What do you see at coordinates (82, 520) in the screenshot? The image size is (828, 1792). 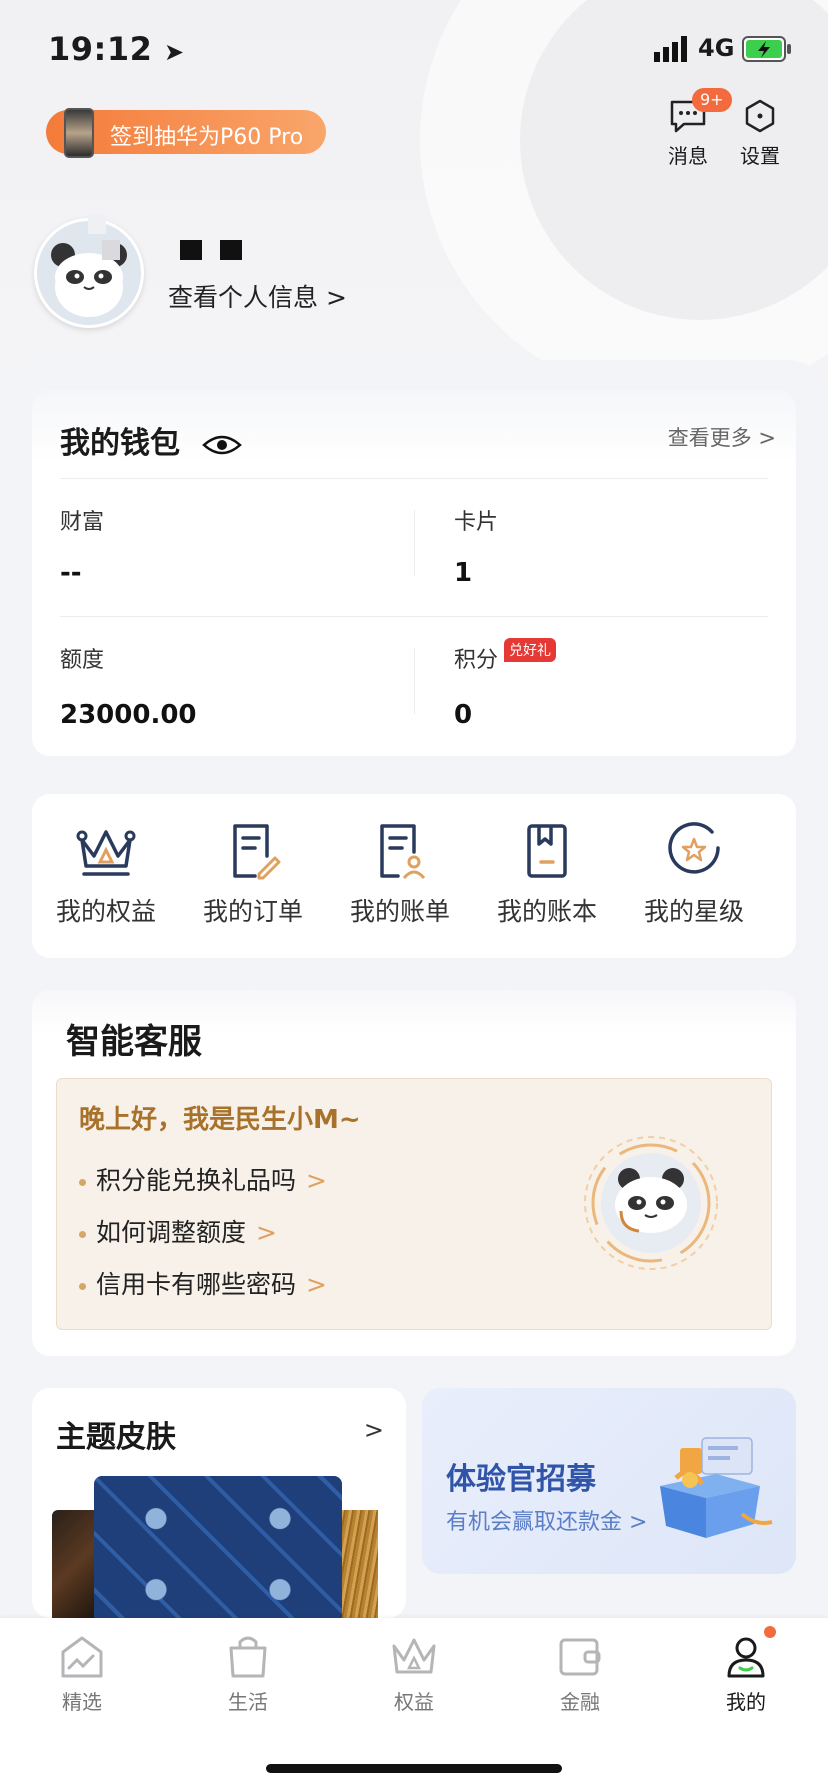 I see `wealth-label: 财富` at bounding box center [82, 520].